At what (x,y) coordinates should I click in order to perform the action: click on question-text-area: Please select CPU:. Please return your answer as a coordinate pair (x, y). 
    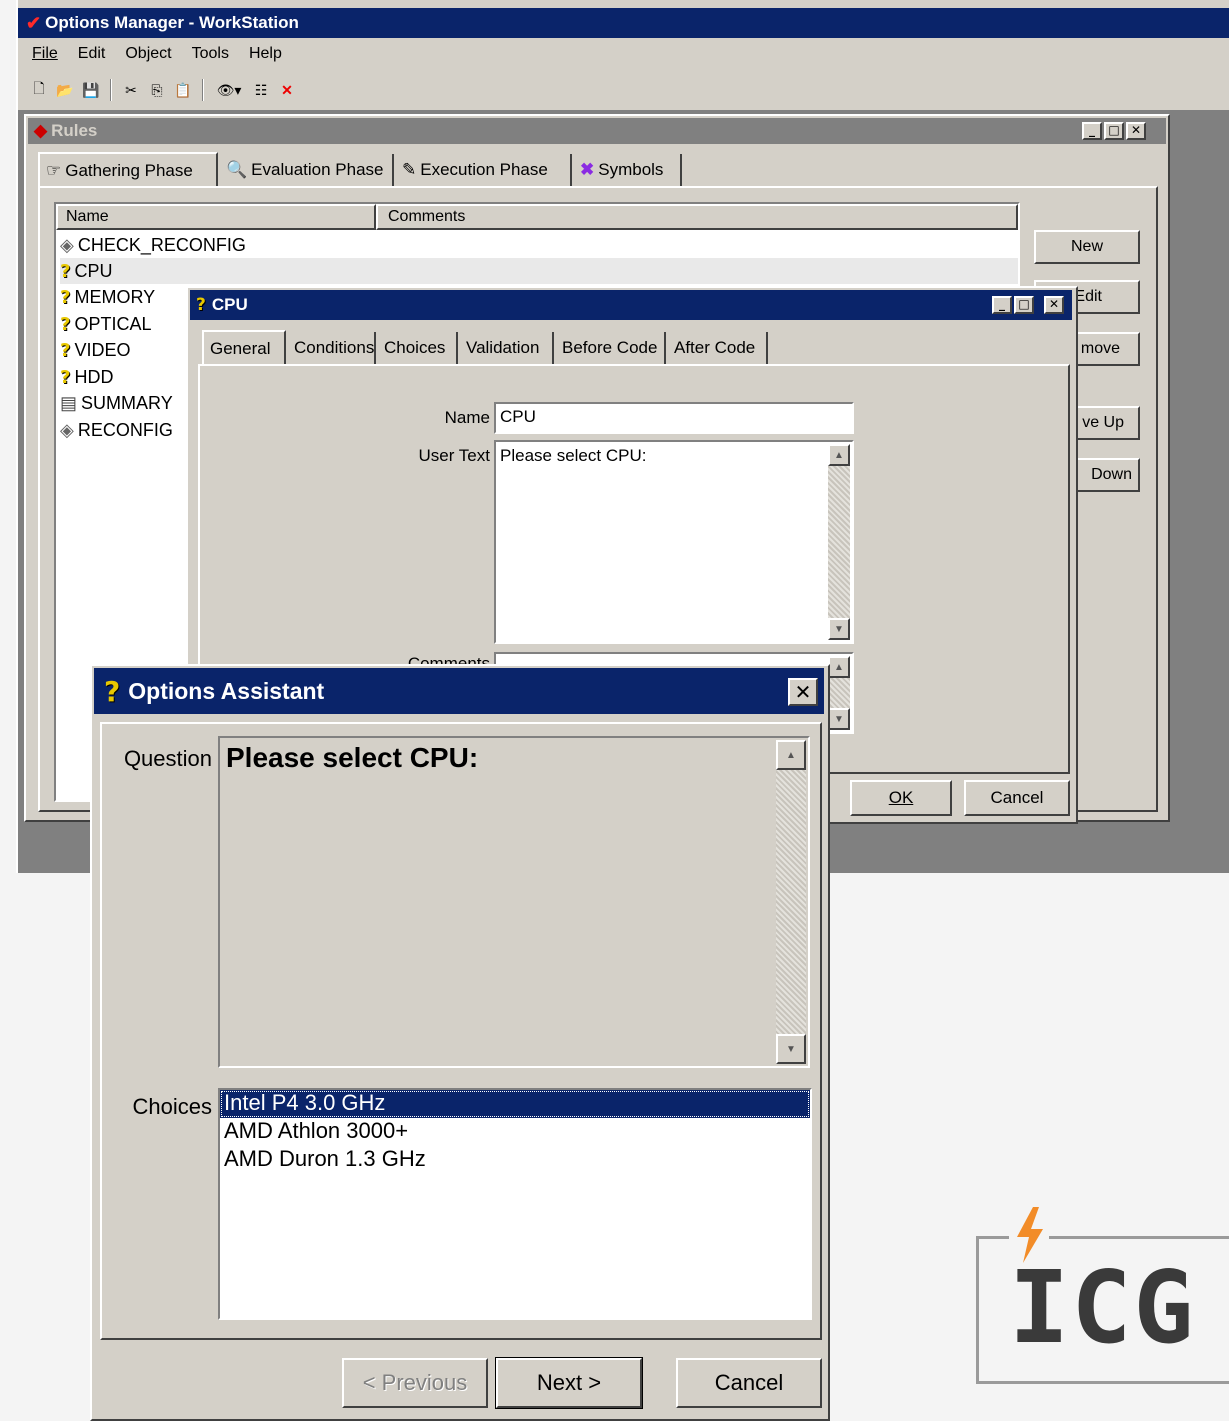
    Looking at the image, I should click on (514, 902).